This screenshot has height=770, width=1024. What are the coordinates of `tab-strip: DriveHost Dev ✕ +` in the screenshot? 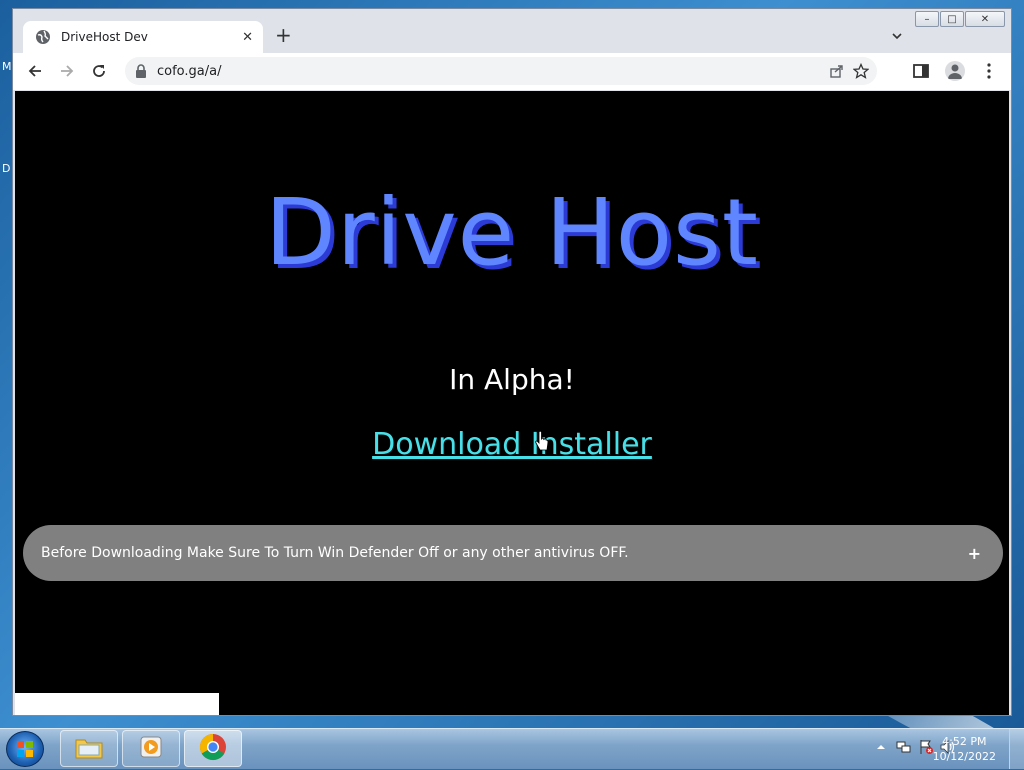 It's located at (512, 31).